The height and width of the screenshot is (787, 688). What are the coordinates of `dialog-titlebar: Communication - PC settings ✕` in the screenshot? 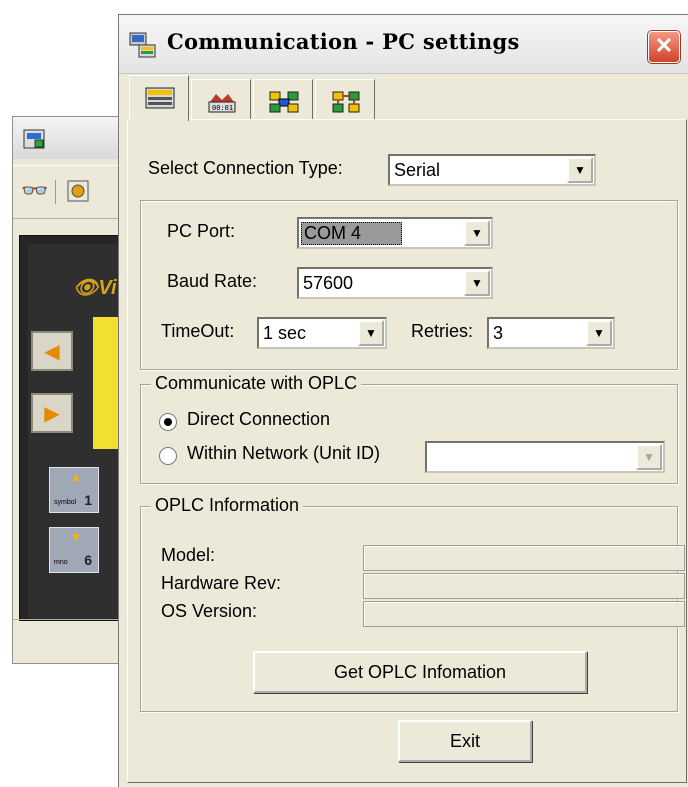 It's located at (403, 44).